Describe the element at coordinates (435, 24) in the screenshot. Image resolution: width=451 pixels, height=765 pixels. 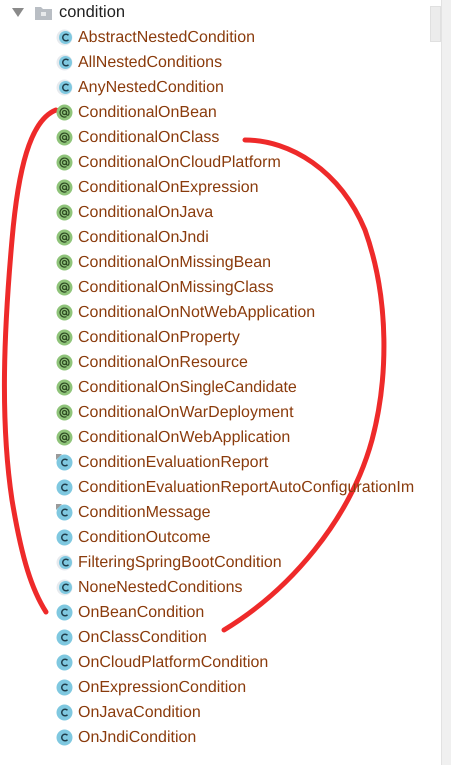
I see `scrollbar-thumb` at that location.